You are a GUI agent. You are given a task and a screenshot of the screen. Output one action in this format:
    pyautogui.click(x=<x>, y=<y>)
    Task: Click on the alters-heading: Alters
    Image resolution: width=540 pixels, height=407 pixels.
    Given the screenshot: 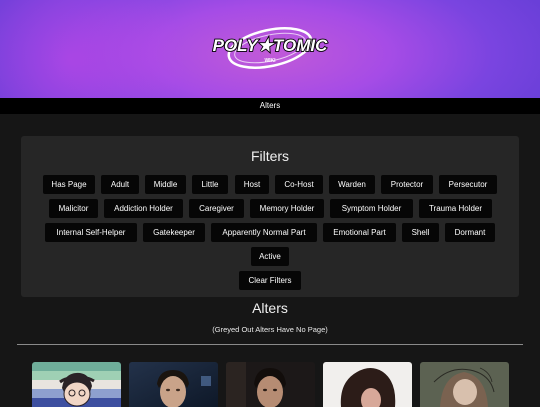 What is the action you would take?
    pyautogui.click(x=270, y=308)
    